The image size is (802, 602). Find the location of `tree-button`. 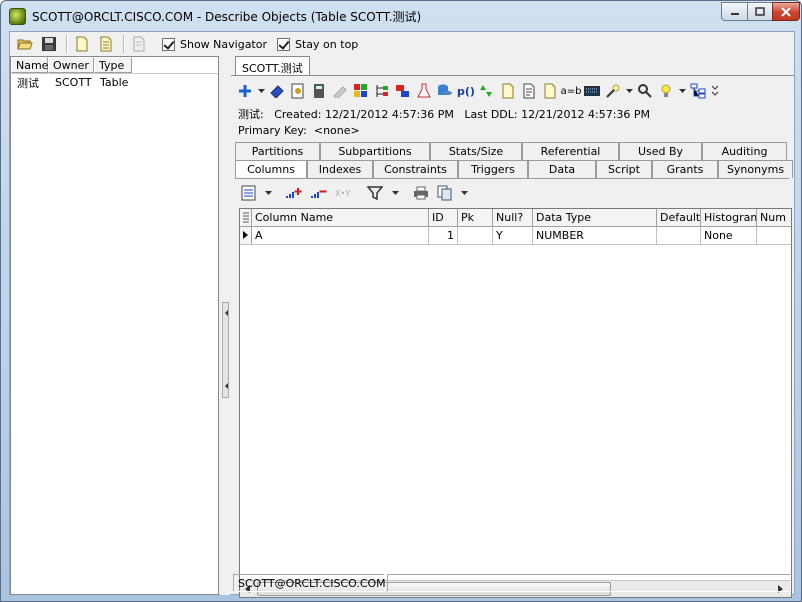

tree-button is located at coordinates (382, 91).